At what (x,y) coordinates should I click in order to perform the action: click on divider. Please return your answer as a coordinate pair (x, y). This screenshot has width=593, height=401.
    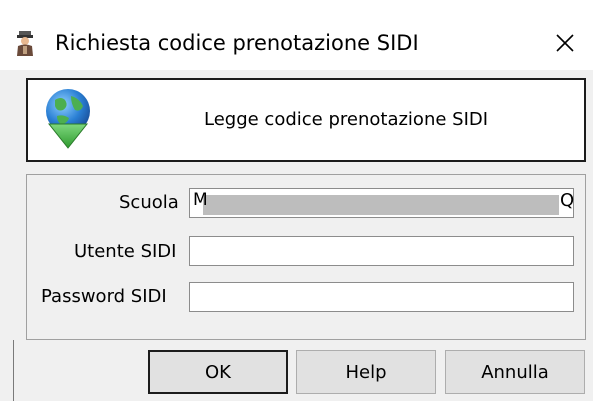
    Looking at the image, I should click on (13, 370).